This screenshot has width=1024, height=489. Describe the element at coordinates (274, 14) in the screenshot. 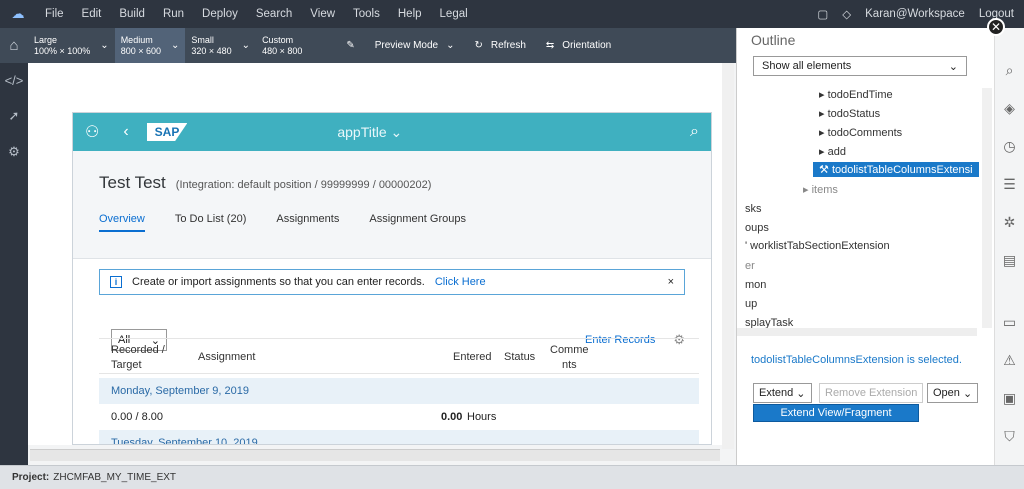

I see `menu-search: Search` at that location.